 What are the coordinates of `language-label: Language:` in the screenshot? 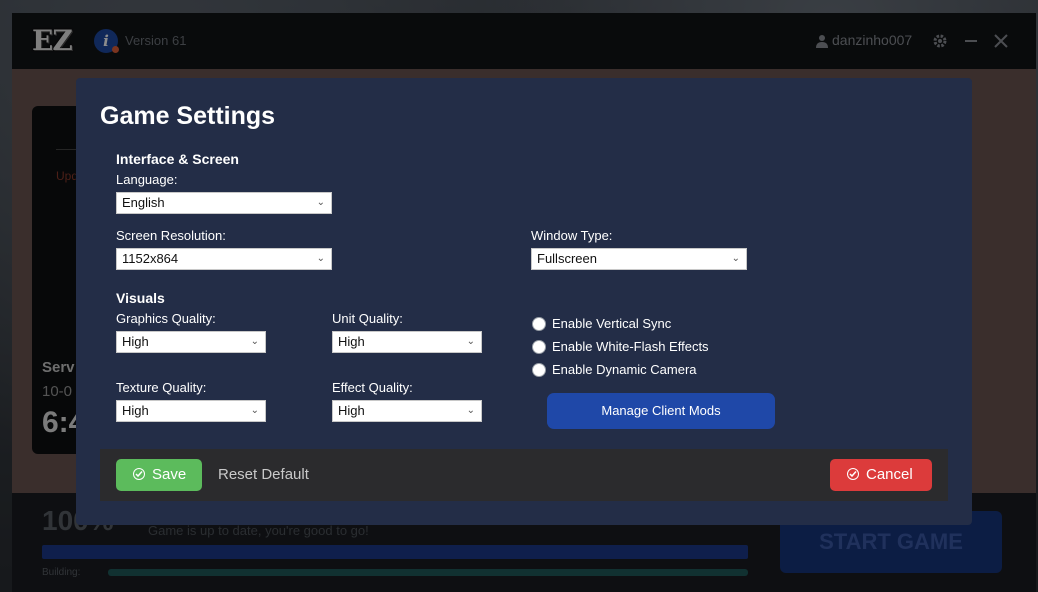 It's located at (147, 179).